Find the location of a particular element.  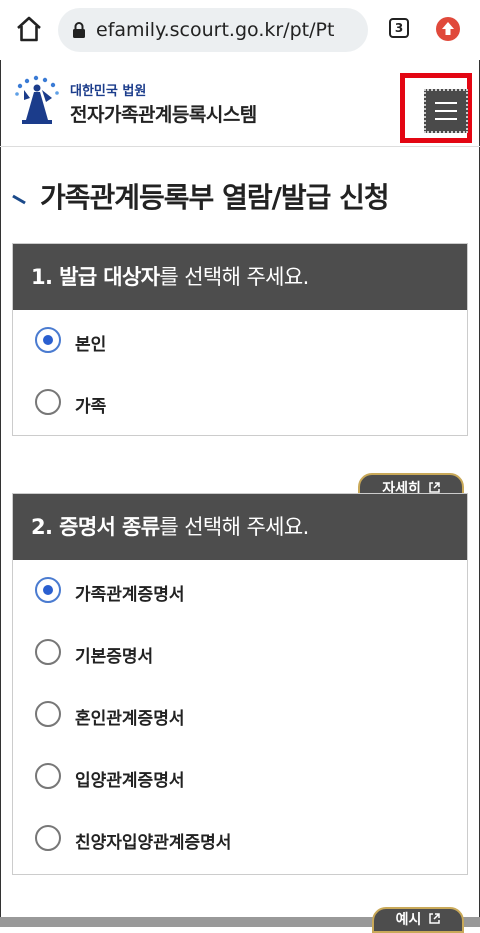

title-bullet-icon is located at coordinates (19, 199).